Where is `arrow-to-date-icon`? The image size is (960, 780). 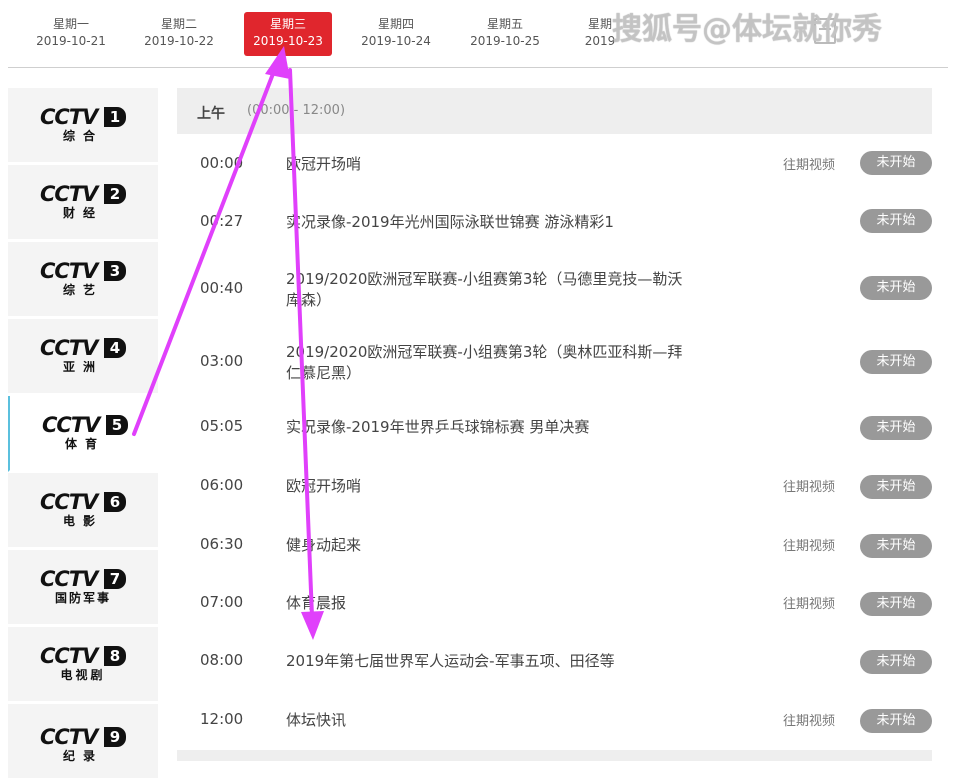 arrow-to-date-icon is located at coordinates (211, 241).